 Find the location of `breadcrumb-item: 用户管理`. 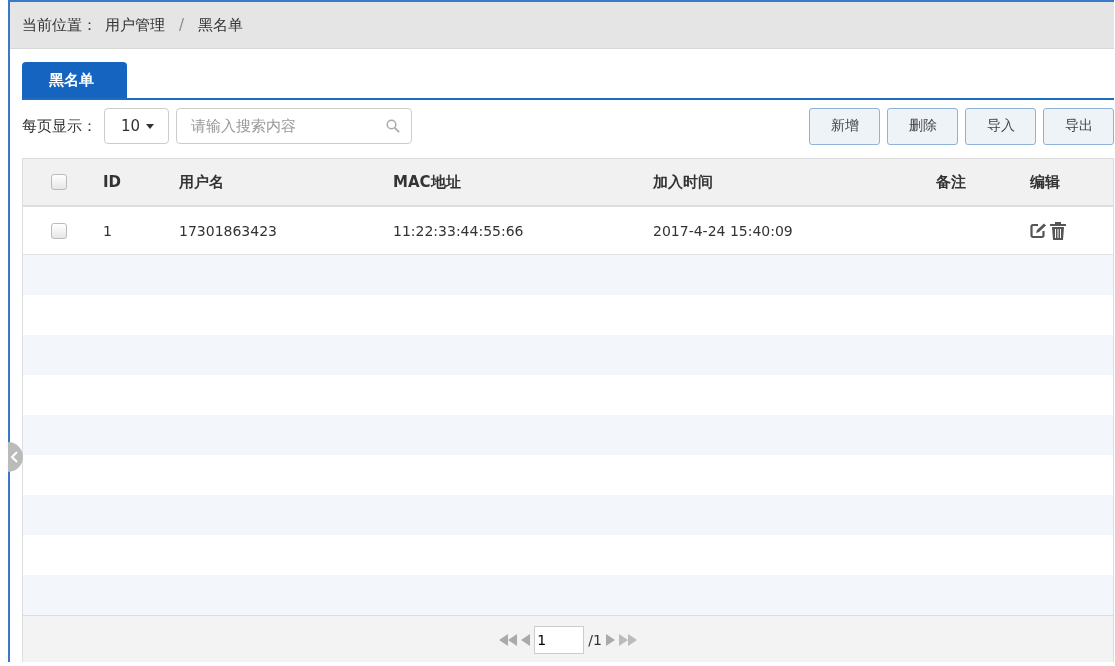

breadcrumb-item: 用户管理 is located at coordinates (135, 25).